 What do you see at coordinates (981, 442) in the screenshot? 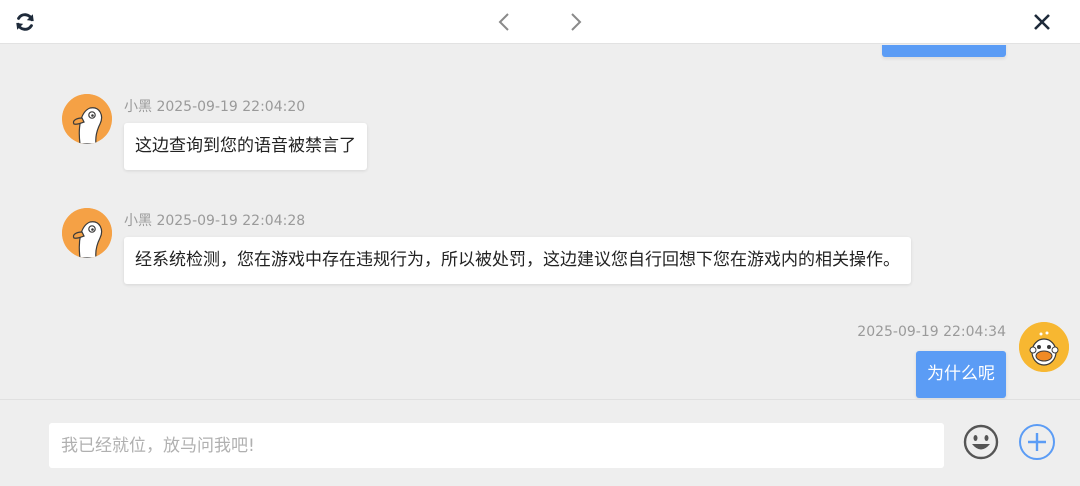
I see `emoji-icon` at bounding box center [981, 442].